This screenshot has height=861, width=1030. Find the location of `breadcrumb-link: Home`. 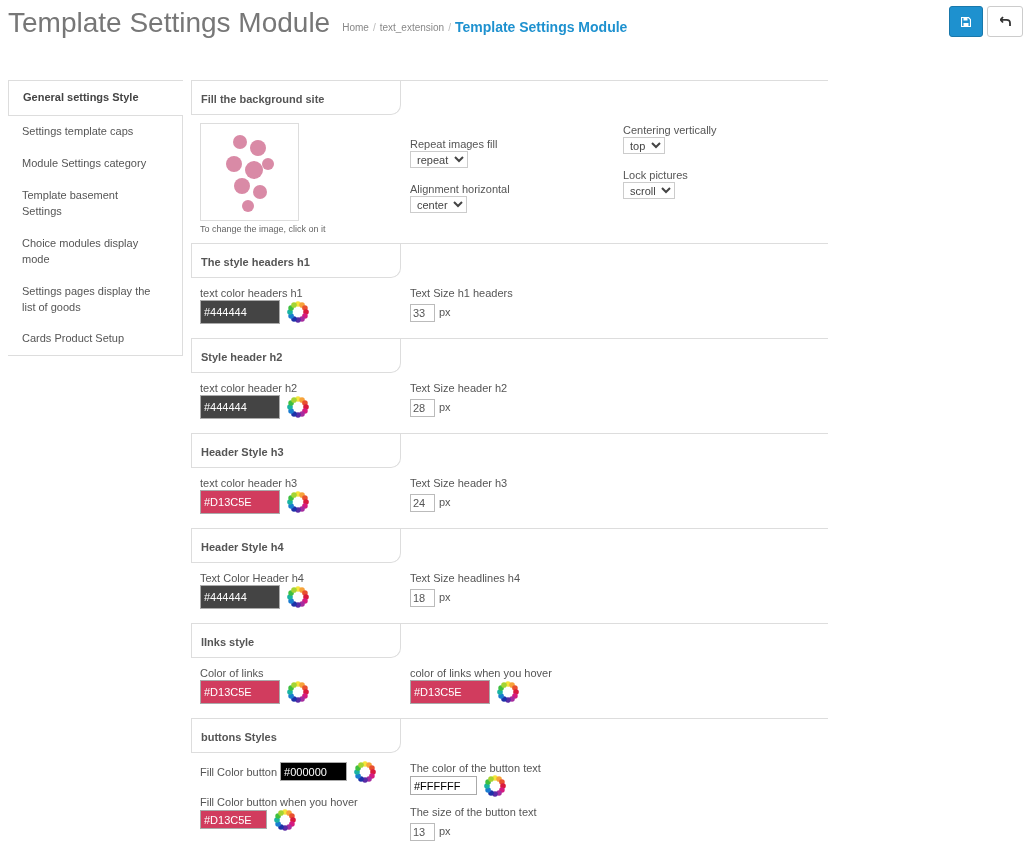

breadcrumb-link: Home is located at coordinates (355, 28).